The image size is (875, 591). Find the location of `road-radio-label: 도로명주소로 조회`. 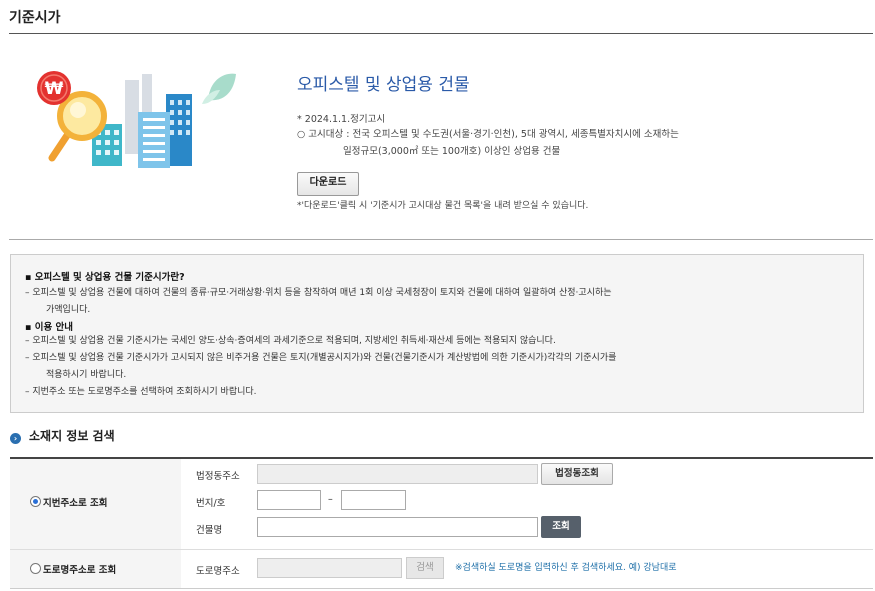

road-radio-label: 도로명주소로 조회 is located at coordinates (80, 570).